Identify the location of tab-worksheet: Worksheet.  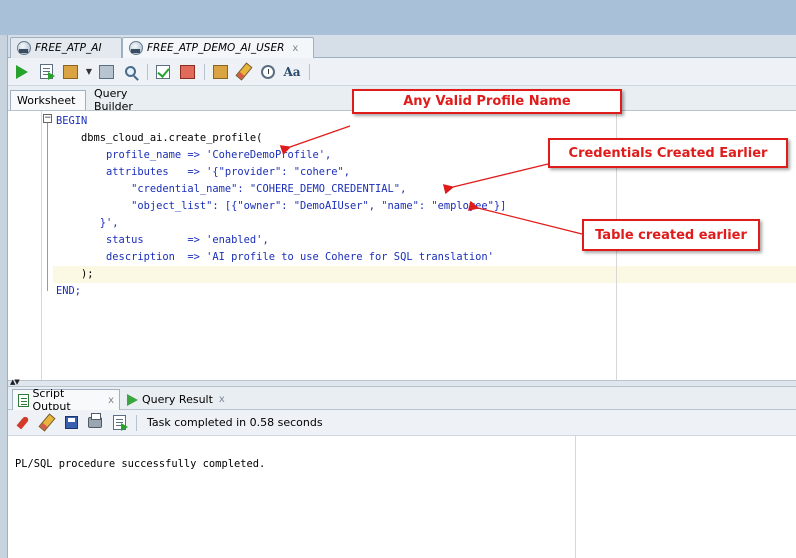
(48, 100).